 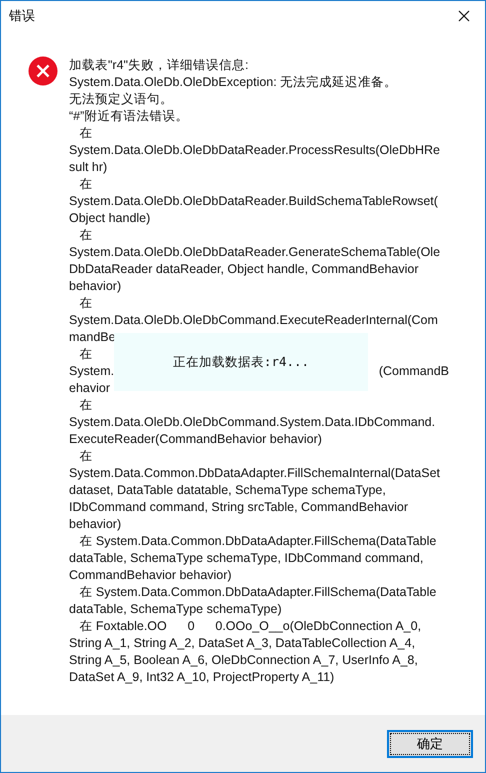 I want to click on message-line: dataset, DataTable datatable, SchemaType schemaType,, so click(x=227, y=490).